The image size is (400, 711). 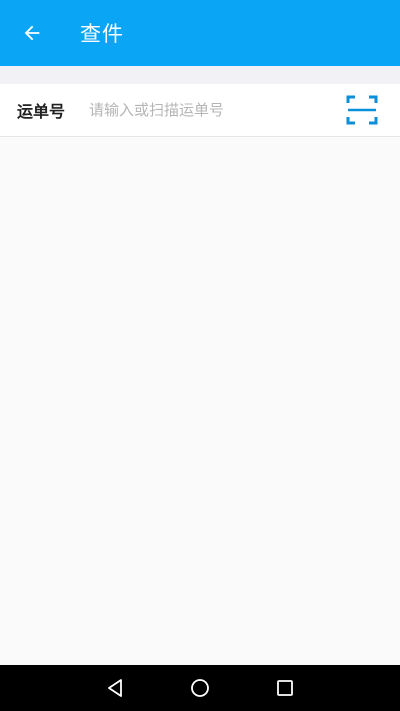 I want to click on nav-home-button, so click(x=200, y=688).